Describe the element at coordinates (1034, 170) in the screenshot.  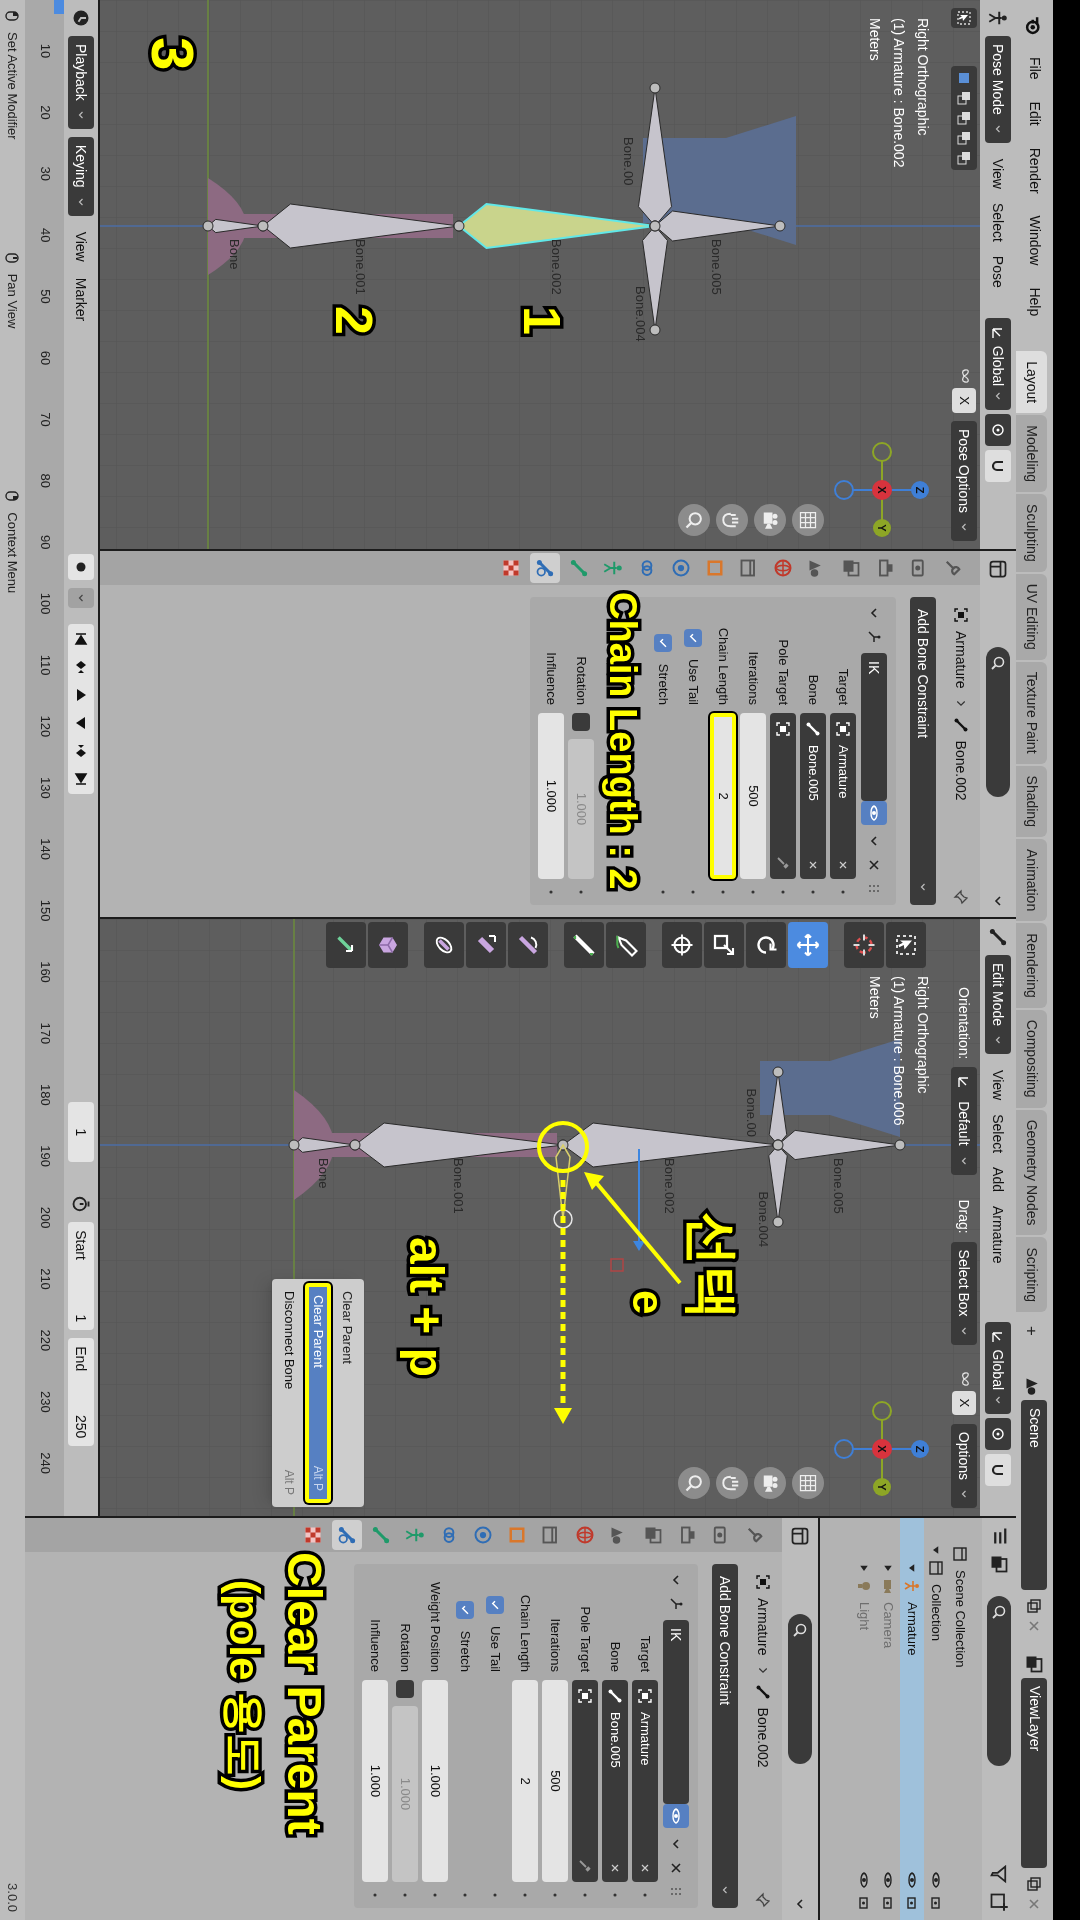
I see `menu-item: Render` at that location.